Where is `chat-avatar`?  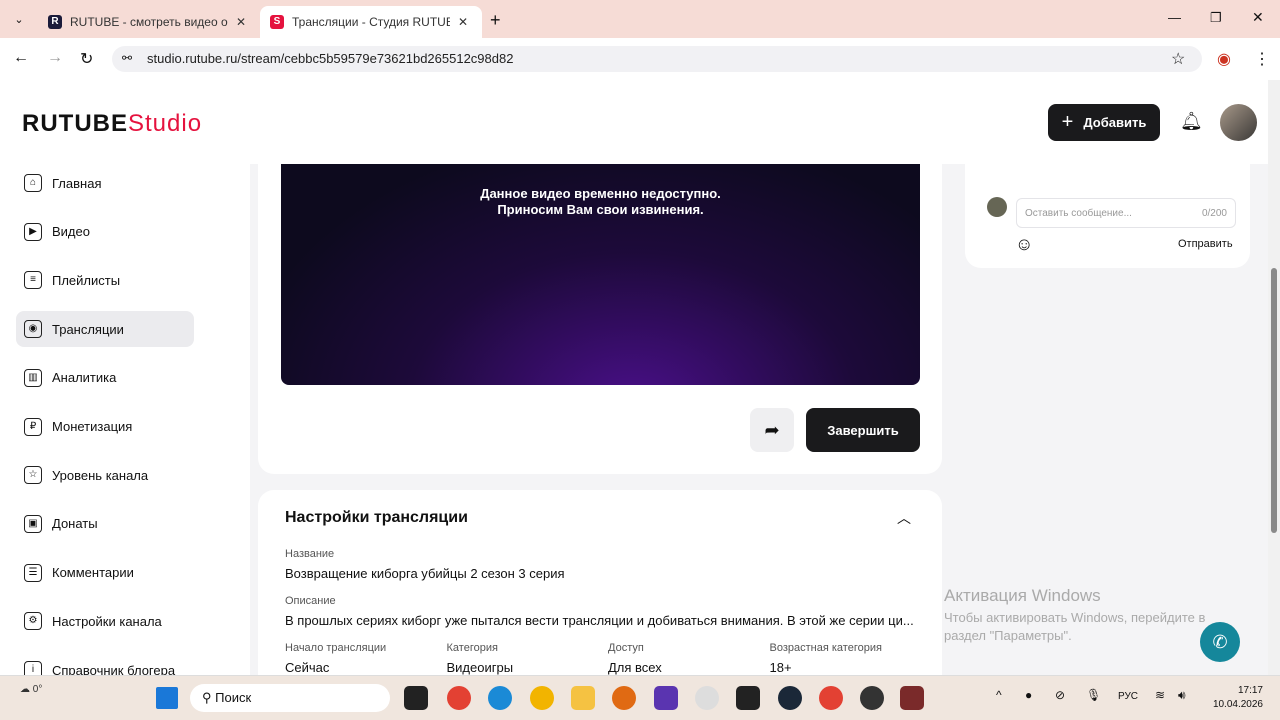 chat-avatar is located at coordinates (997, 207).